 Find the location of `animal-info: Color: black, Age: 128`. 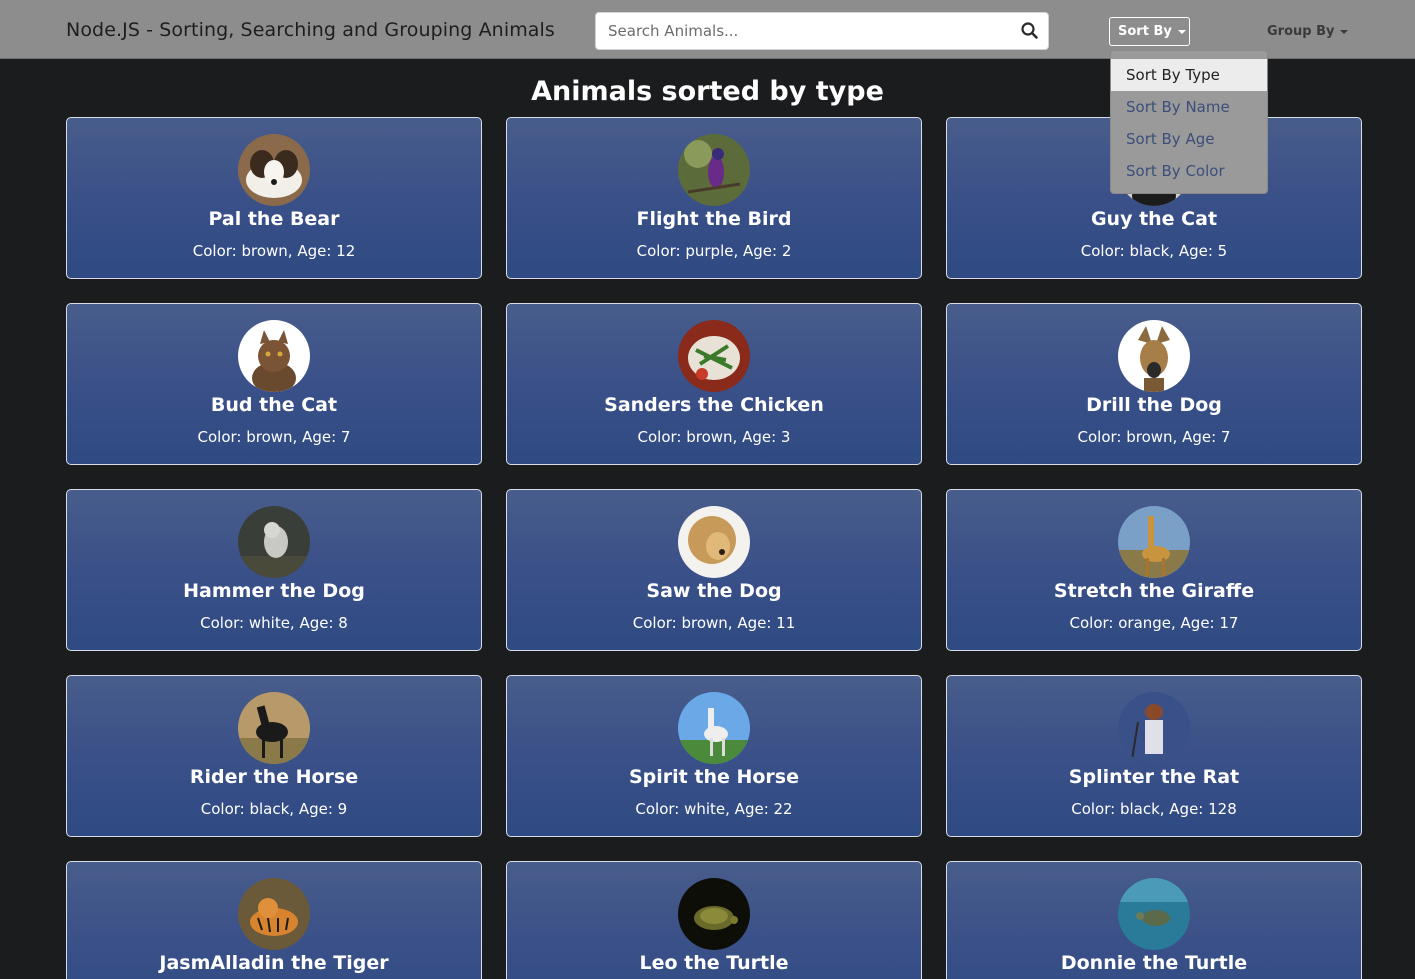

animal-info: Color: black, Age: 128 is located at coordinates (1154, 809).